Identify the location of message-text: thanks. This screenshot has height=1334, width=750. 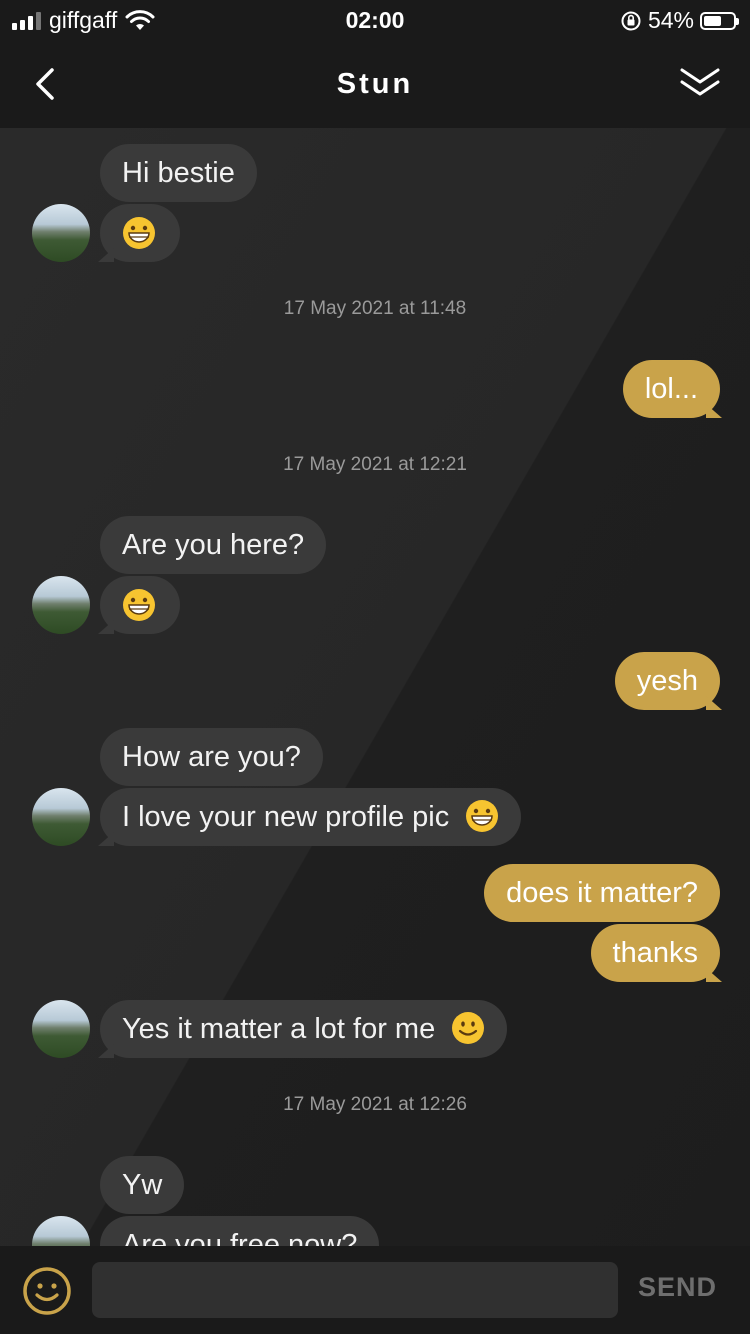
(655, 953).